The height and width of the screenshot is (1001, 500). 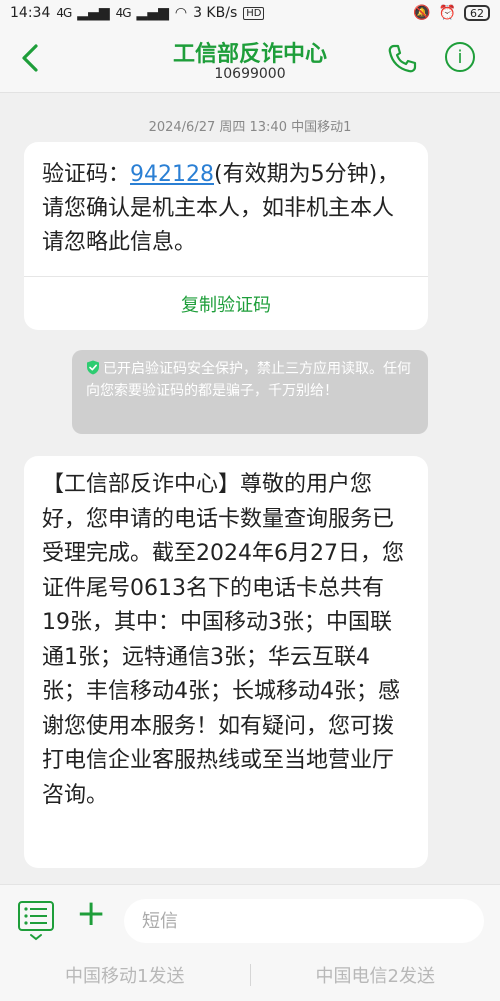 What do you see at coordinates (250, 52) in the screenshot?
I see `contact-name: 工信部反诈中心` at bounding box center [250, 52].